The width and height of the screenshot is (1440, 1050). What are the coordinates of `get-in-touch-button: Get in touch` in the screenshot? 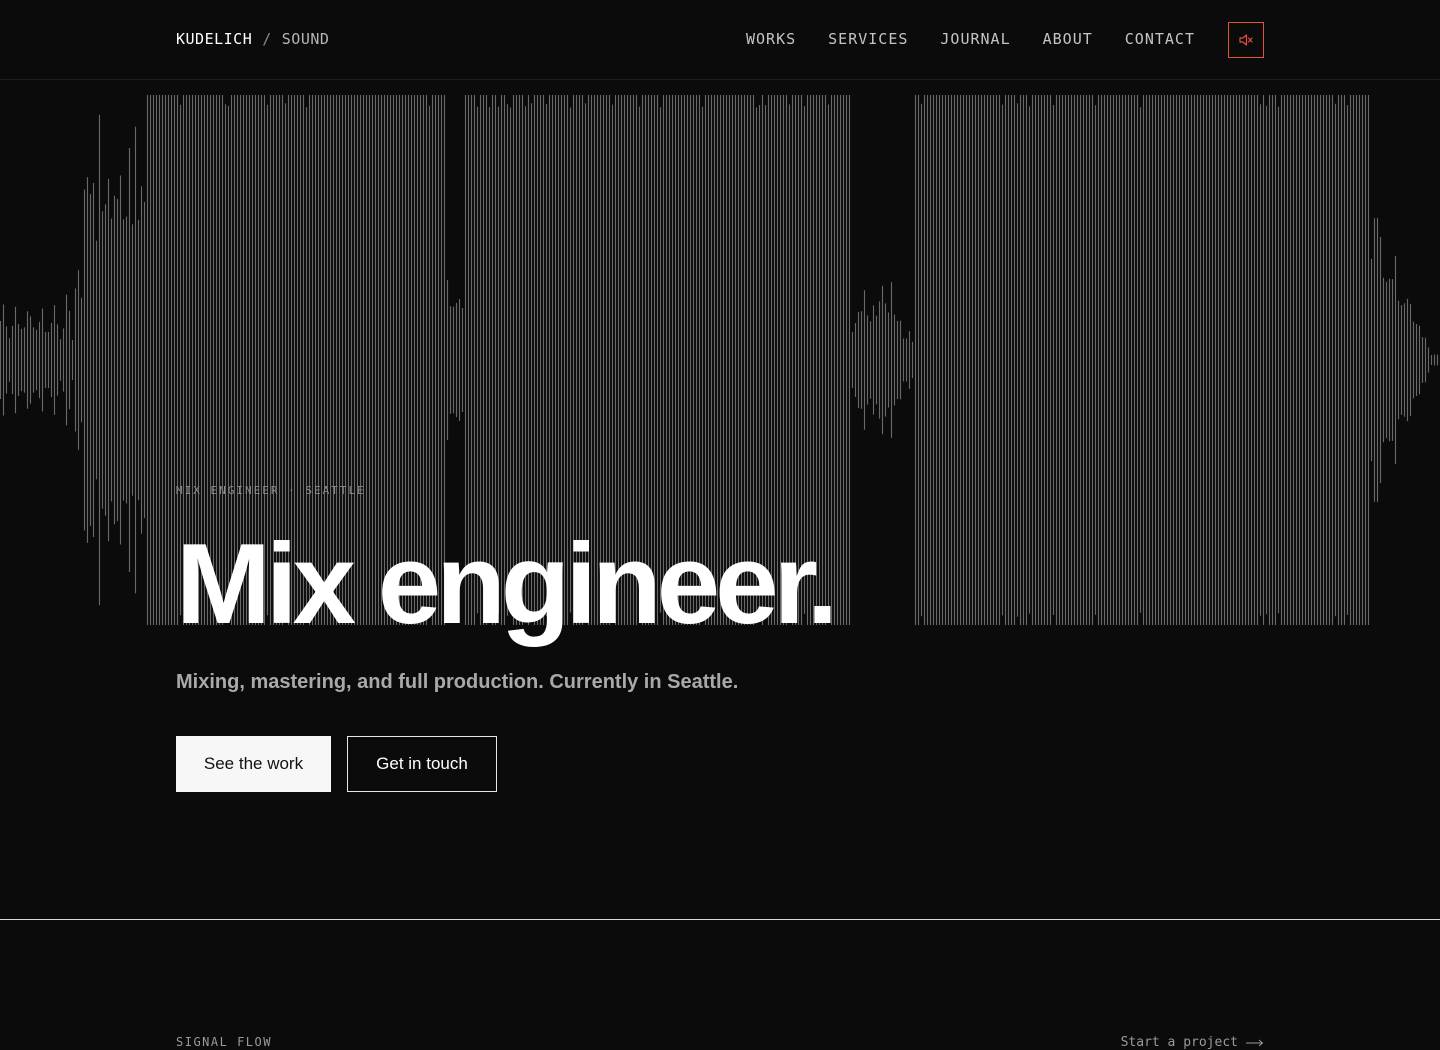 It's located at (422, 764).